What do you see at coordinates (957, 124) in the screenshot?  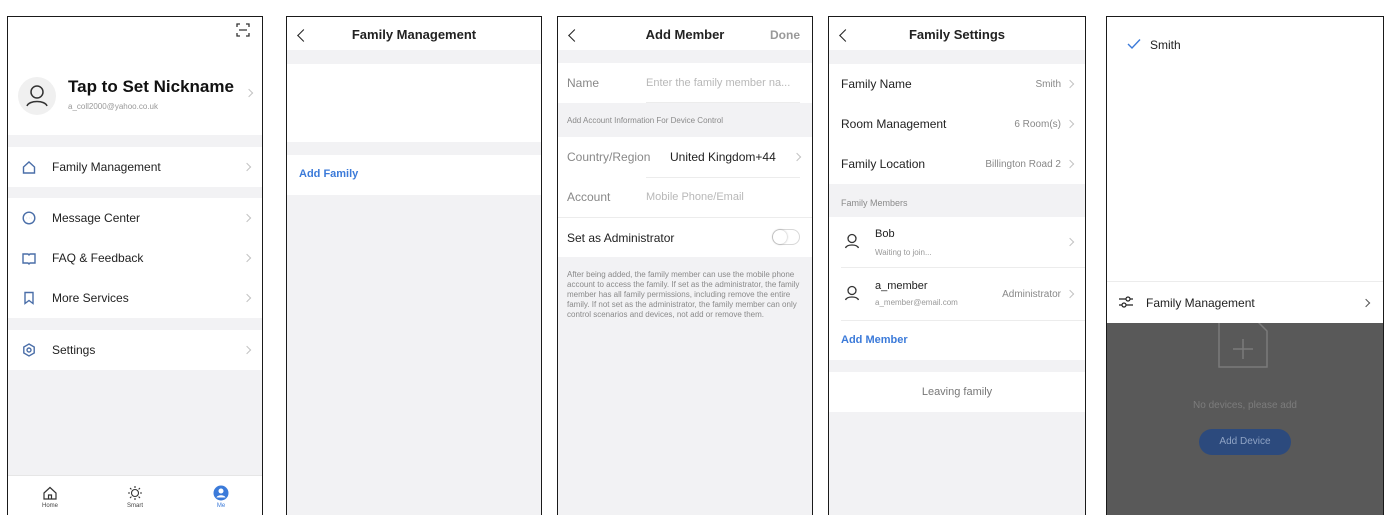 I see `room-management-row: Room Management 6 Room(s)` at bounding box center [957, 124].